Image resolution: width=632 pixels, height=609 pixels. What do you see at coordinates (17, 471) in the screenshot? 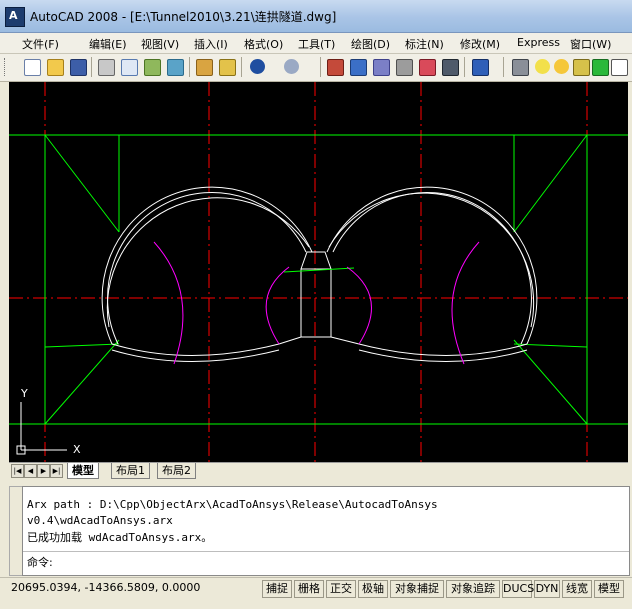
I see `first-tab-button: |◀` at bounding box center [17, 471].